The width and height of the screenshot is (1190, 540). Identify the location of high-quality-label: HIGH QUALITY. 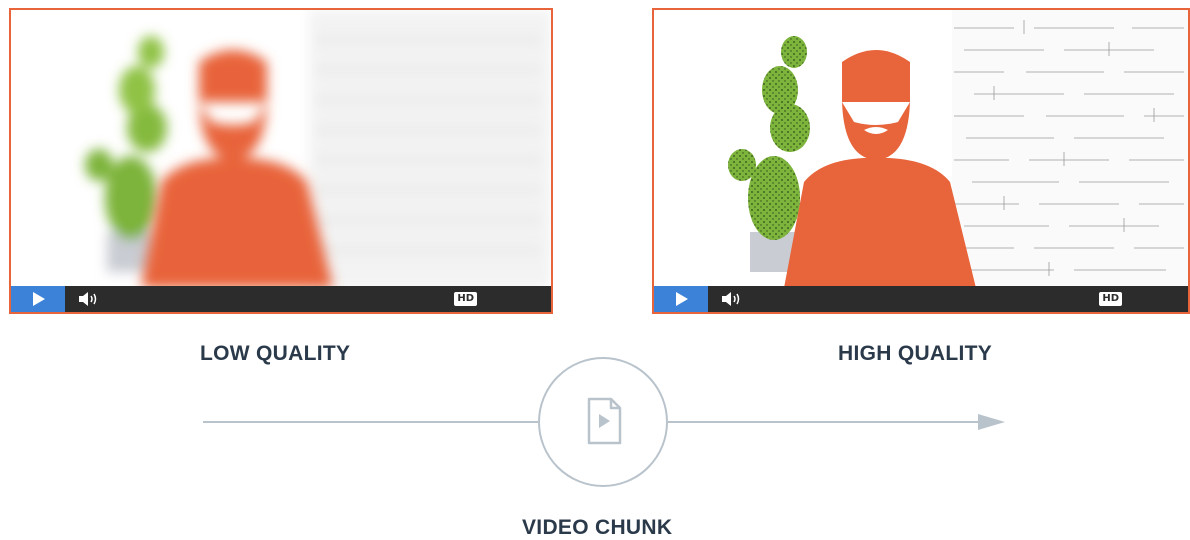
(915, 353).